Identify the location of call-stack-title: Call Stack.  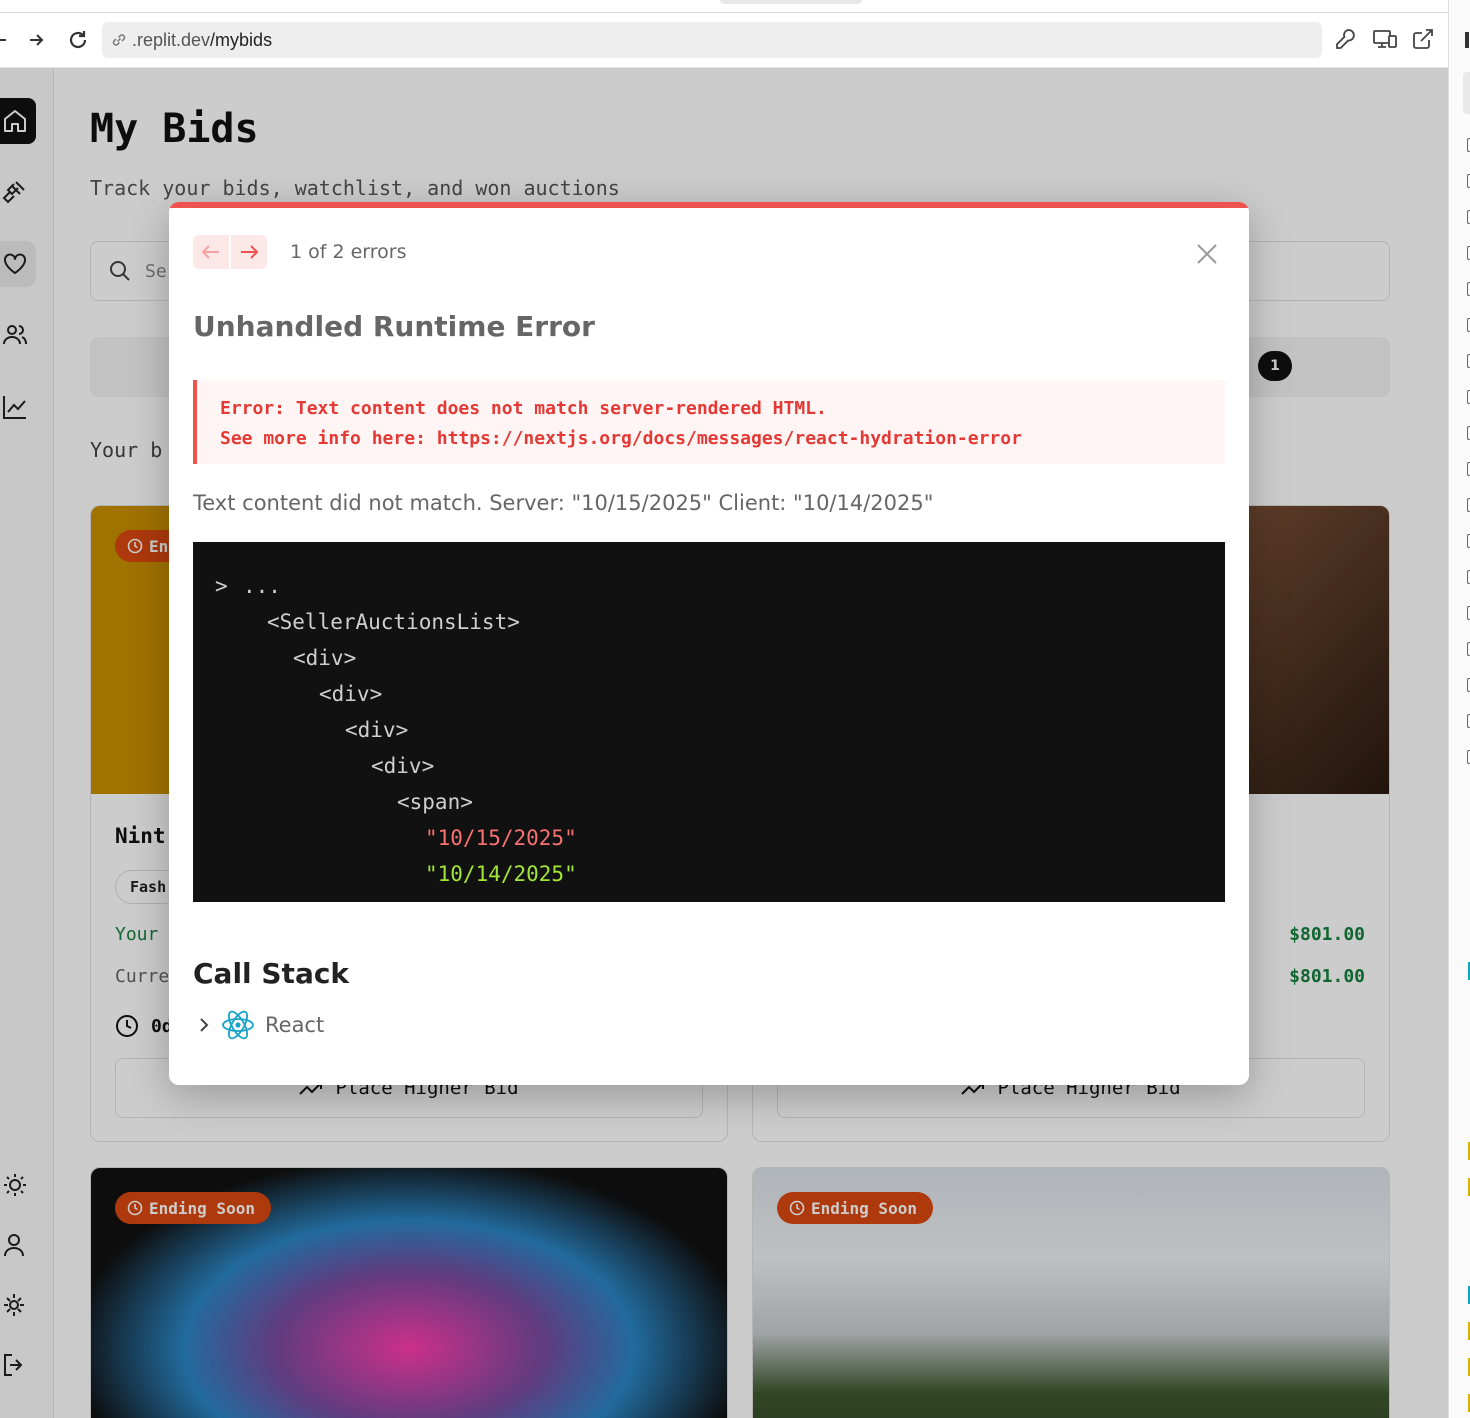
(271, 973).